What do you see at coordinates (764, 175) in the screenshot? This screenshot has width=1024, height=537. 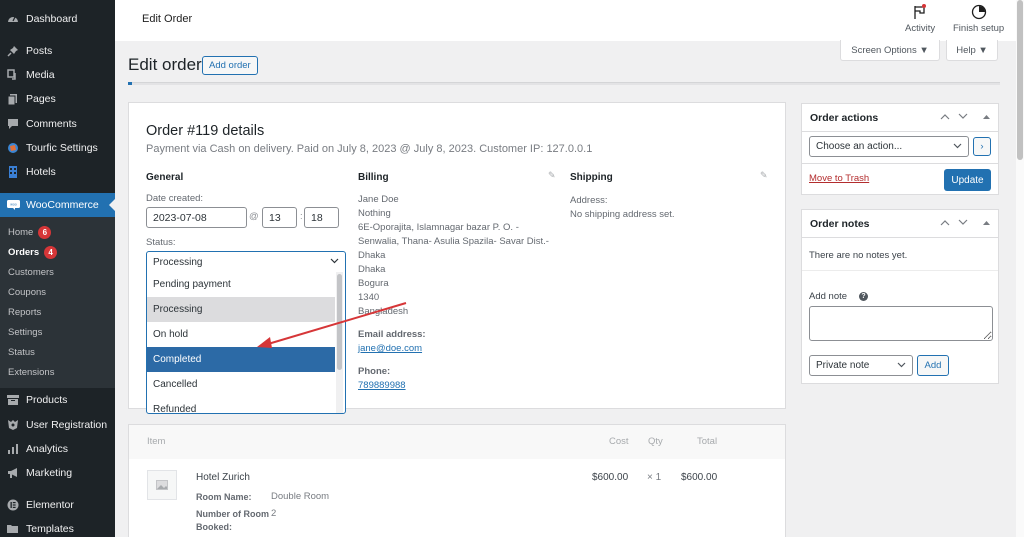 I see `edit-shipping-pencil-icon: ✎` at bounding box center [764, 175].